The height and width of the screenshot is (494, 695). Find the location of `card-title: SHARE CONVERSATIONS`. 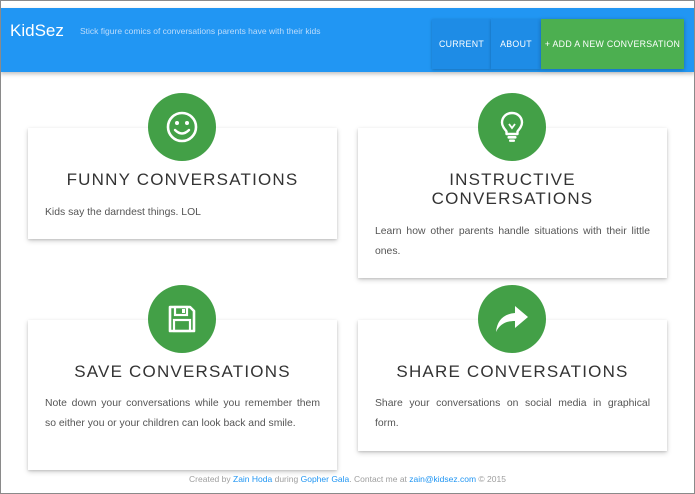

card-title: SHARE CONVERSATIONS is located at coordinates (512, 371).